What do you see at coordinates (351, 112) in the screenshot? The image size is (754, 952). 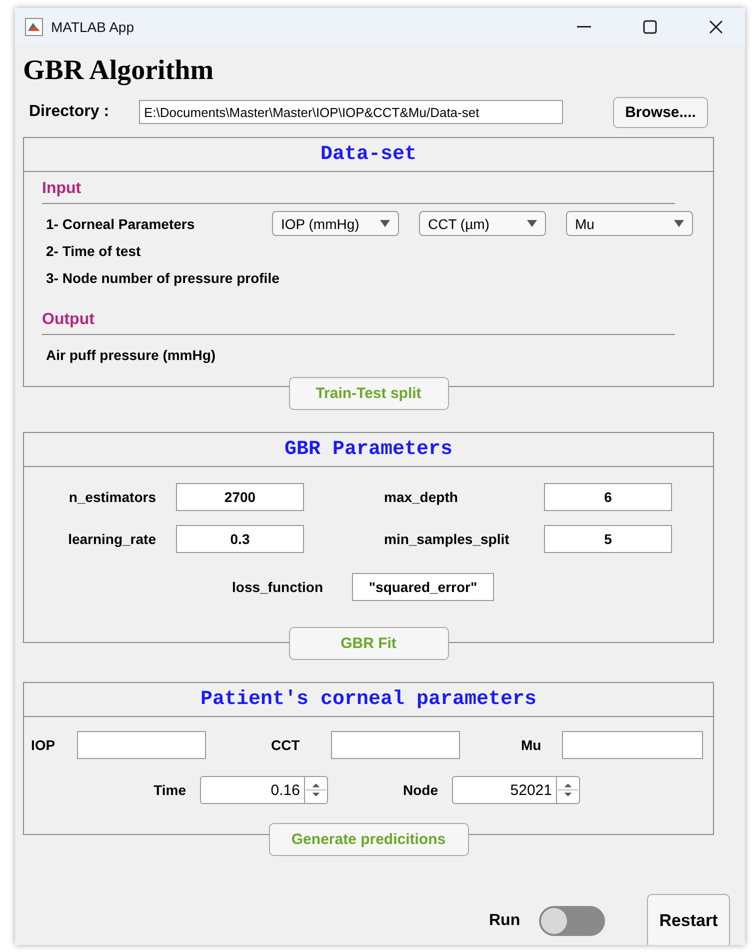 I see `directory-field: E:\Documents\Master\Master\IOP\IOP&CCT&Mu/Data-set` at bounding box center [351, 112].